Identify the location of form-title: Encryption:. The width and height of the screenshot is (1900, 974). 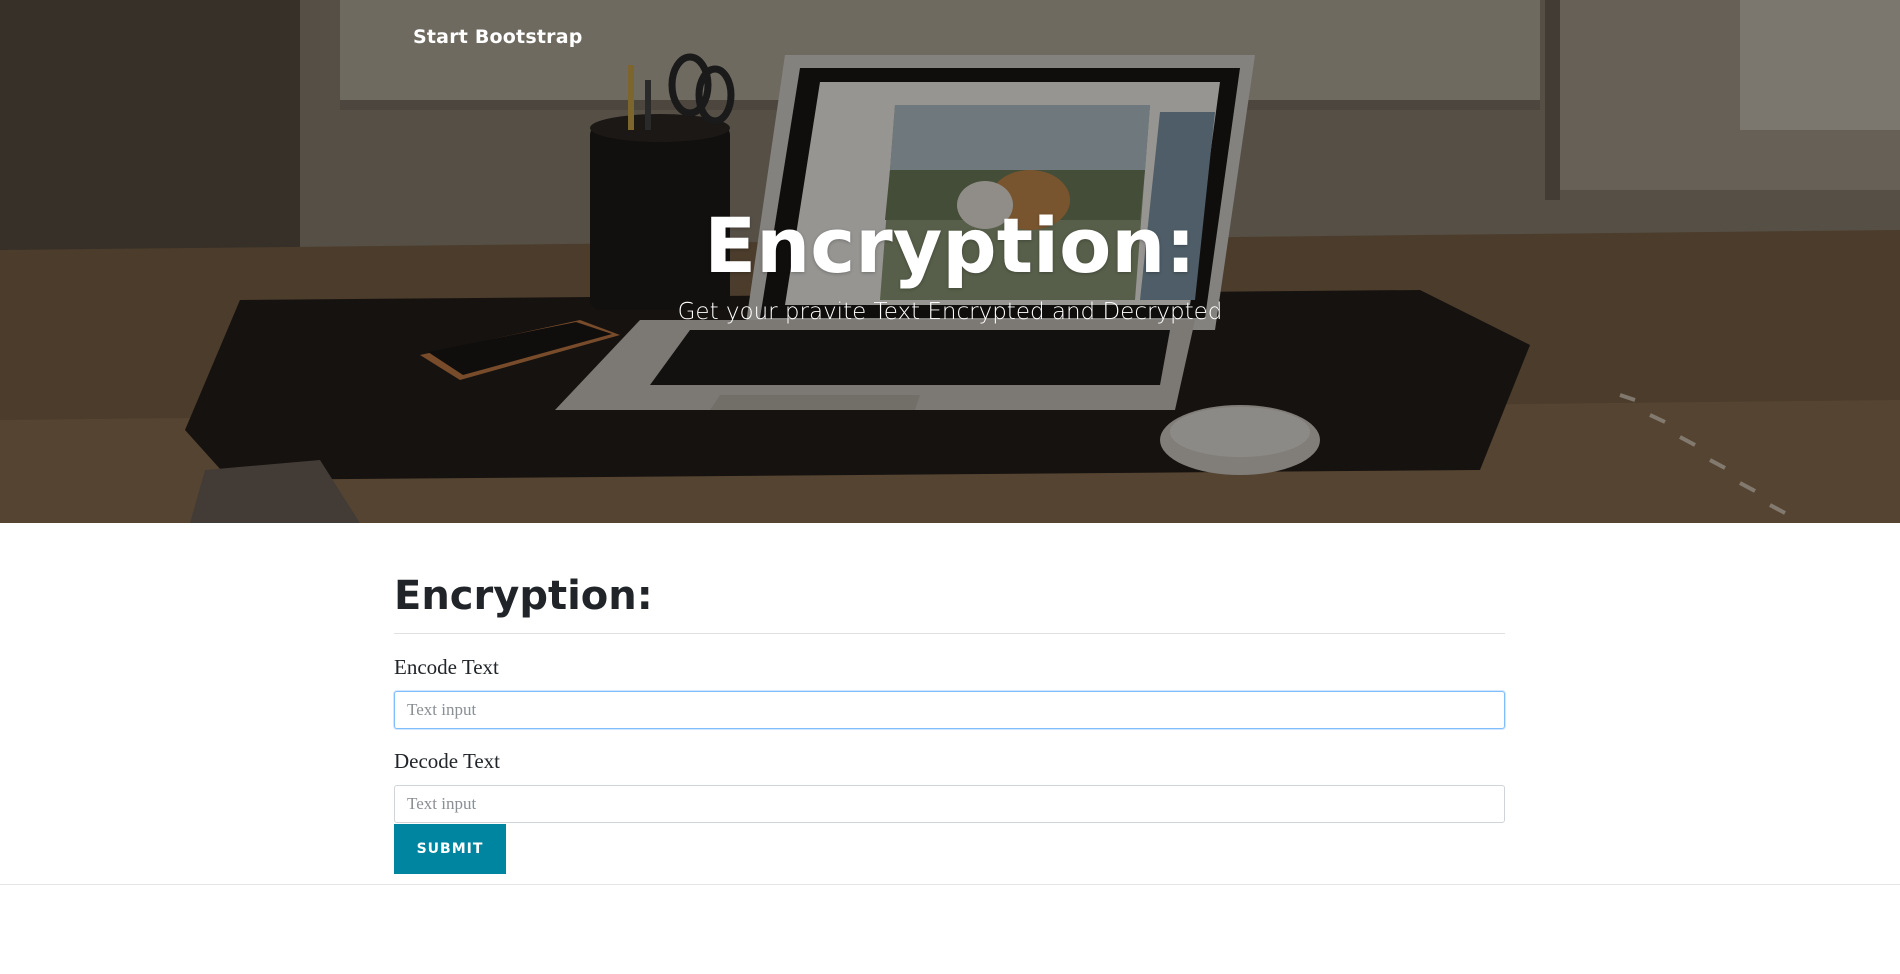
(523, 596).